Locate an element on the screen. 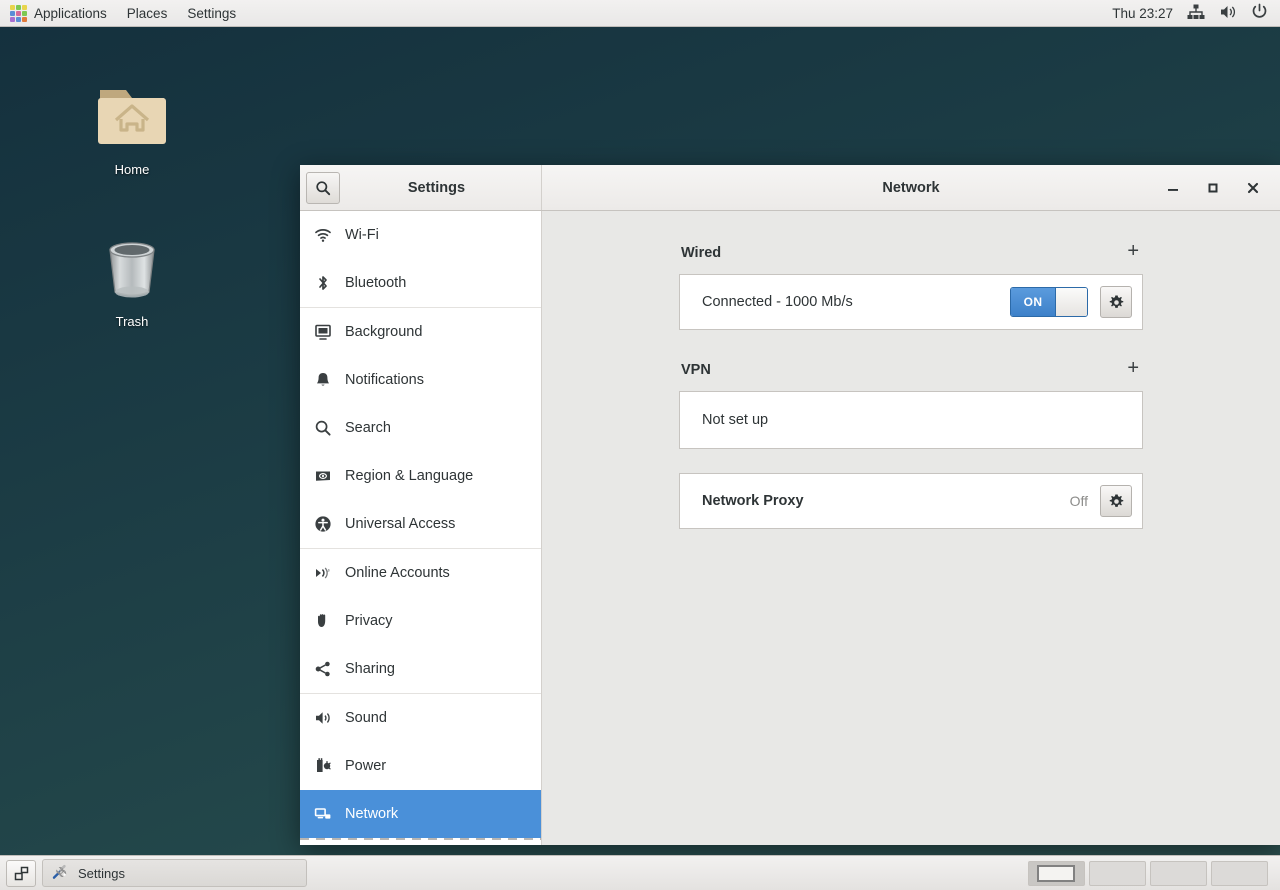 This screenshot has height=890, width=1280. menu-settings: Settings is located at coordinates (211, 13).